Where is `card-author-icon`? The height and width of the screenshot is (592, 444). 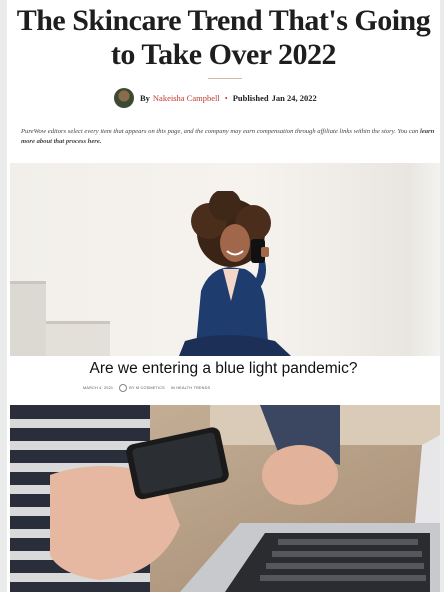
card-author-icon is located at coordinates (123, 388).